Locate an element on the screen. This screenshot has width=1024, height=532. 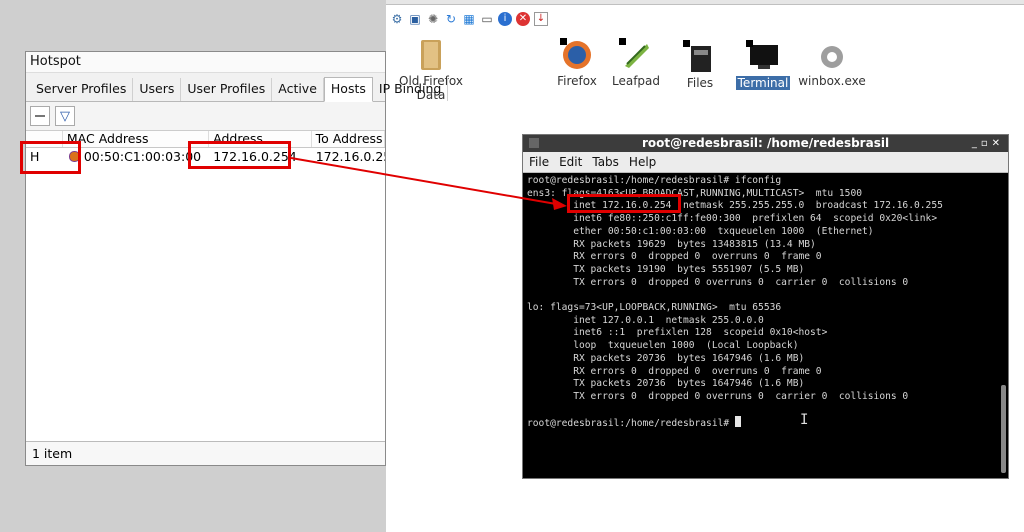
tab-user-profiles: User Profiles is located at coordinates (227, 89).